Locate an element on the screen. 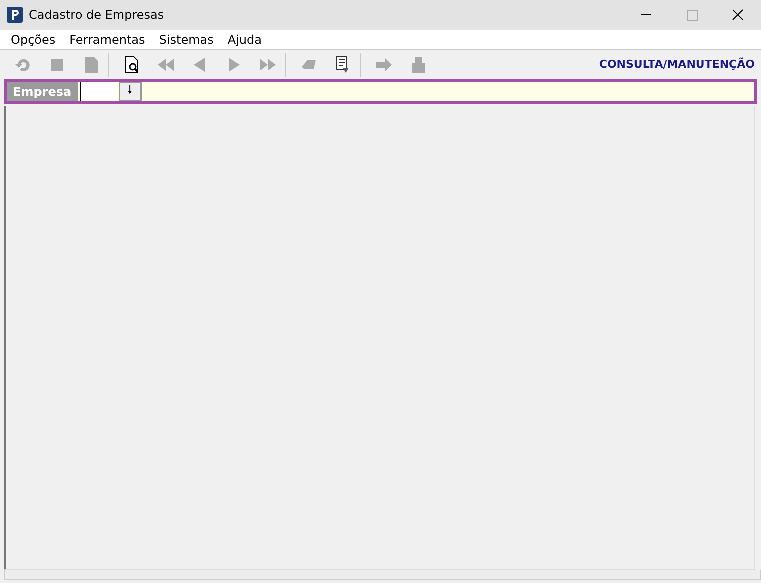  mode-label: CONSULTA/MANUTENÇÃO is located at coordinates (677, 64).